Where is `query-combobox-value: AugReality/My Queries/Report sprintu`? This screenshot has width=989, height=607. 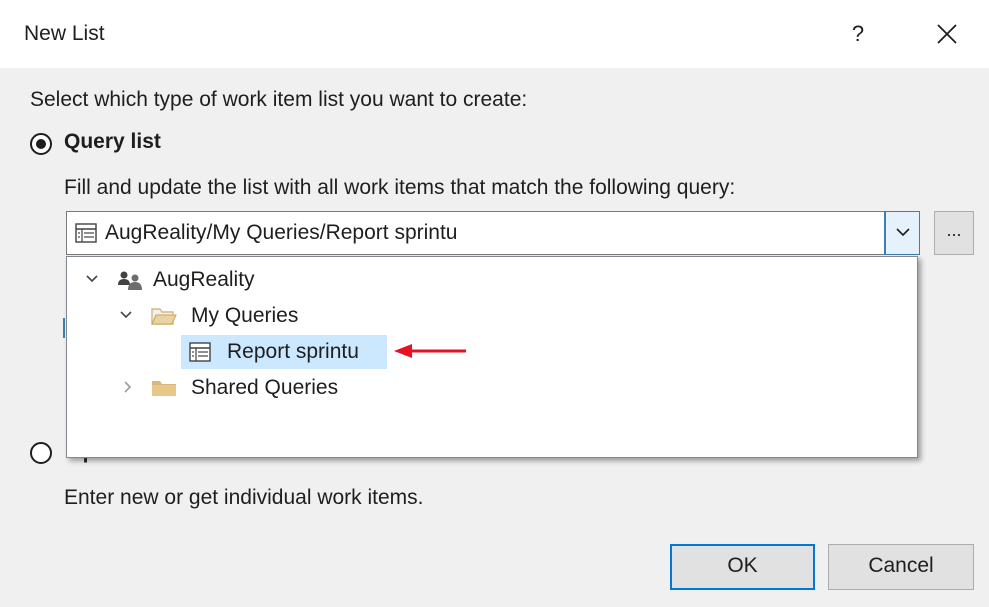 query-combobox-value: AugReality/My Queries/Report sprintu is located at coordinates (281, 232).